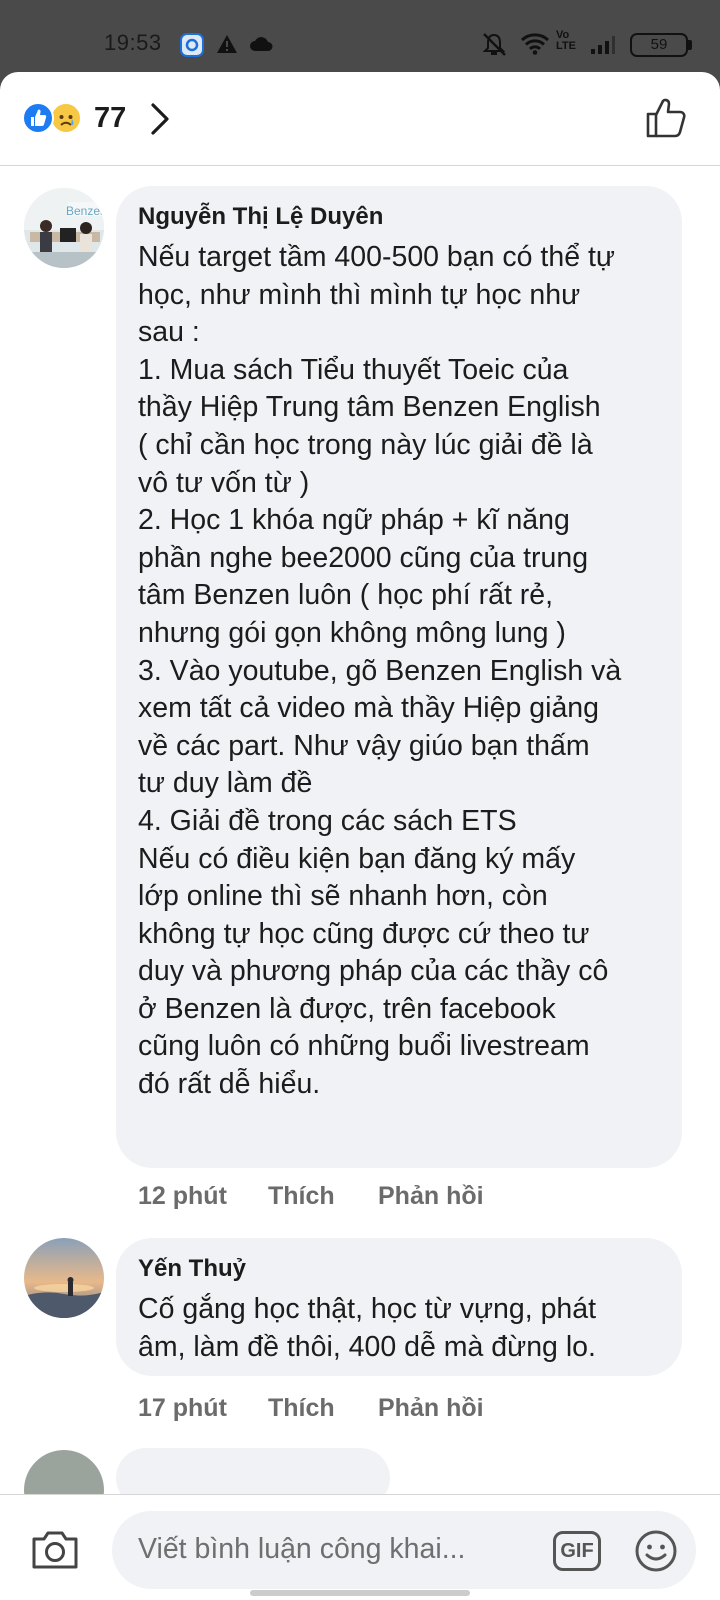 This screenshot has height=1600, width=720. I want to click on comment-line: Nếu có điều kiện bạn đăng ký mấy, so click(357, 858).